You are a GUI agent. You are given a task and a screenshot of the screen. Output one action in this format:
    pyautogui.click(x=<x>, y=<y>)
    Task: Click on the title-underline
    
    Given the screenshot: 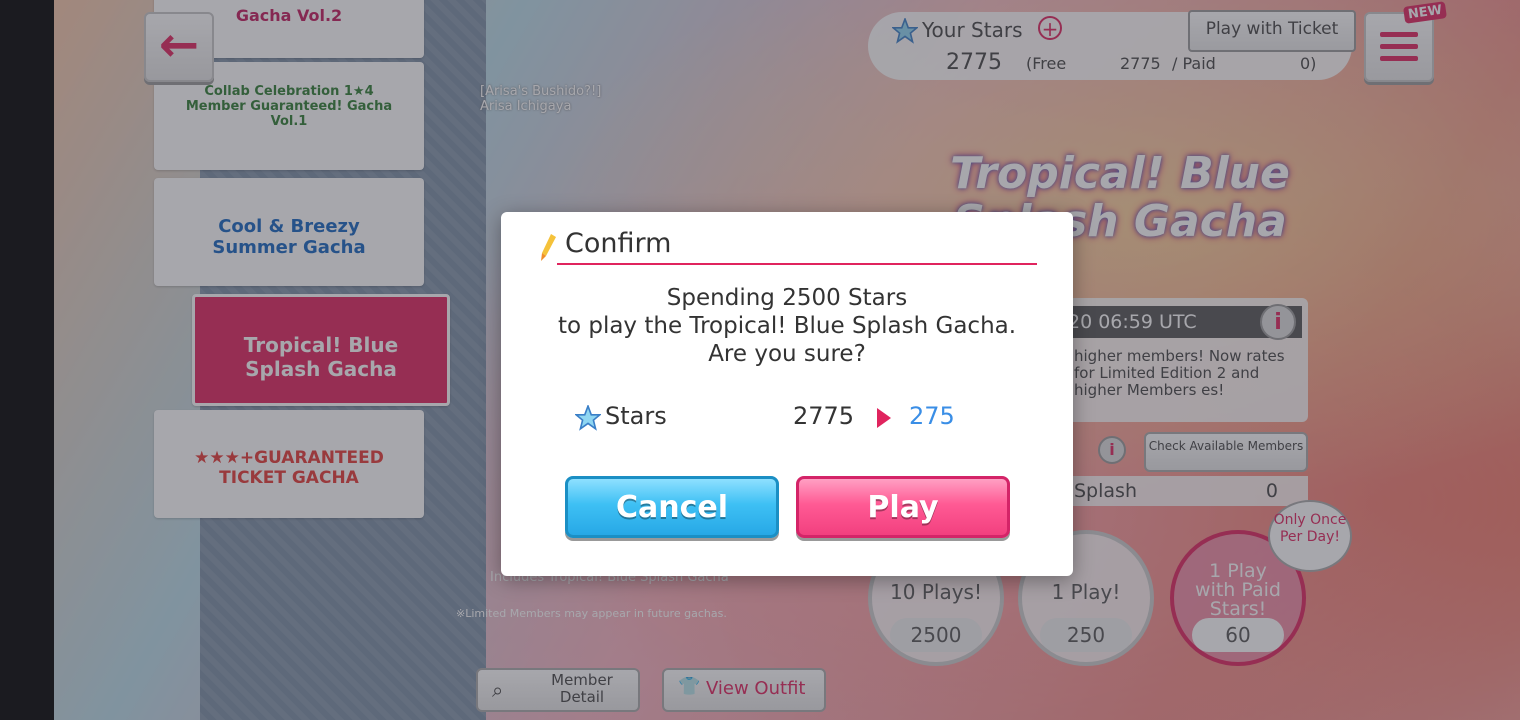 What is the action you would take?
    pyautogui.click(x=797, y=264)
    